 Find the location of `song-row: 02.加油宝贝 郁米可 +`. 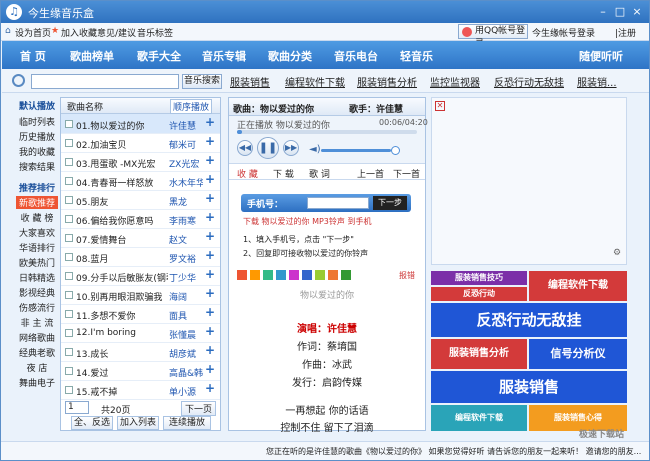

song-row: 02.加油宝贝 郁米可 + is located at coordinates (140, 143).